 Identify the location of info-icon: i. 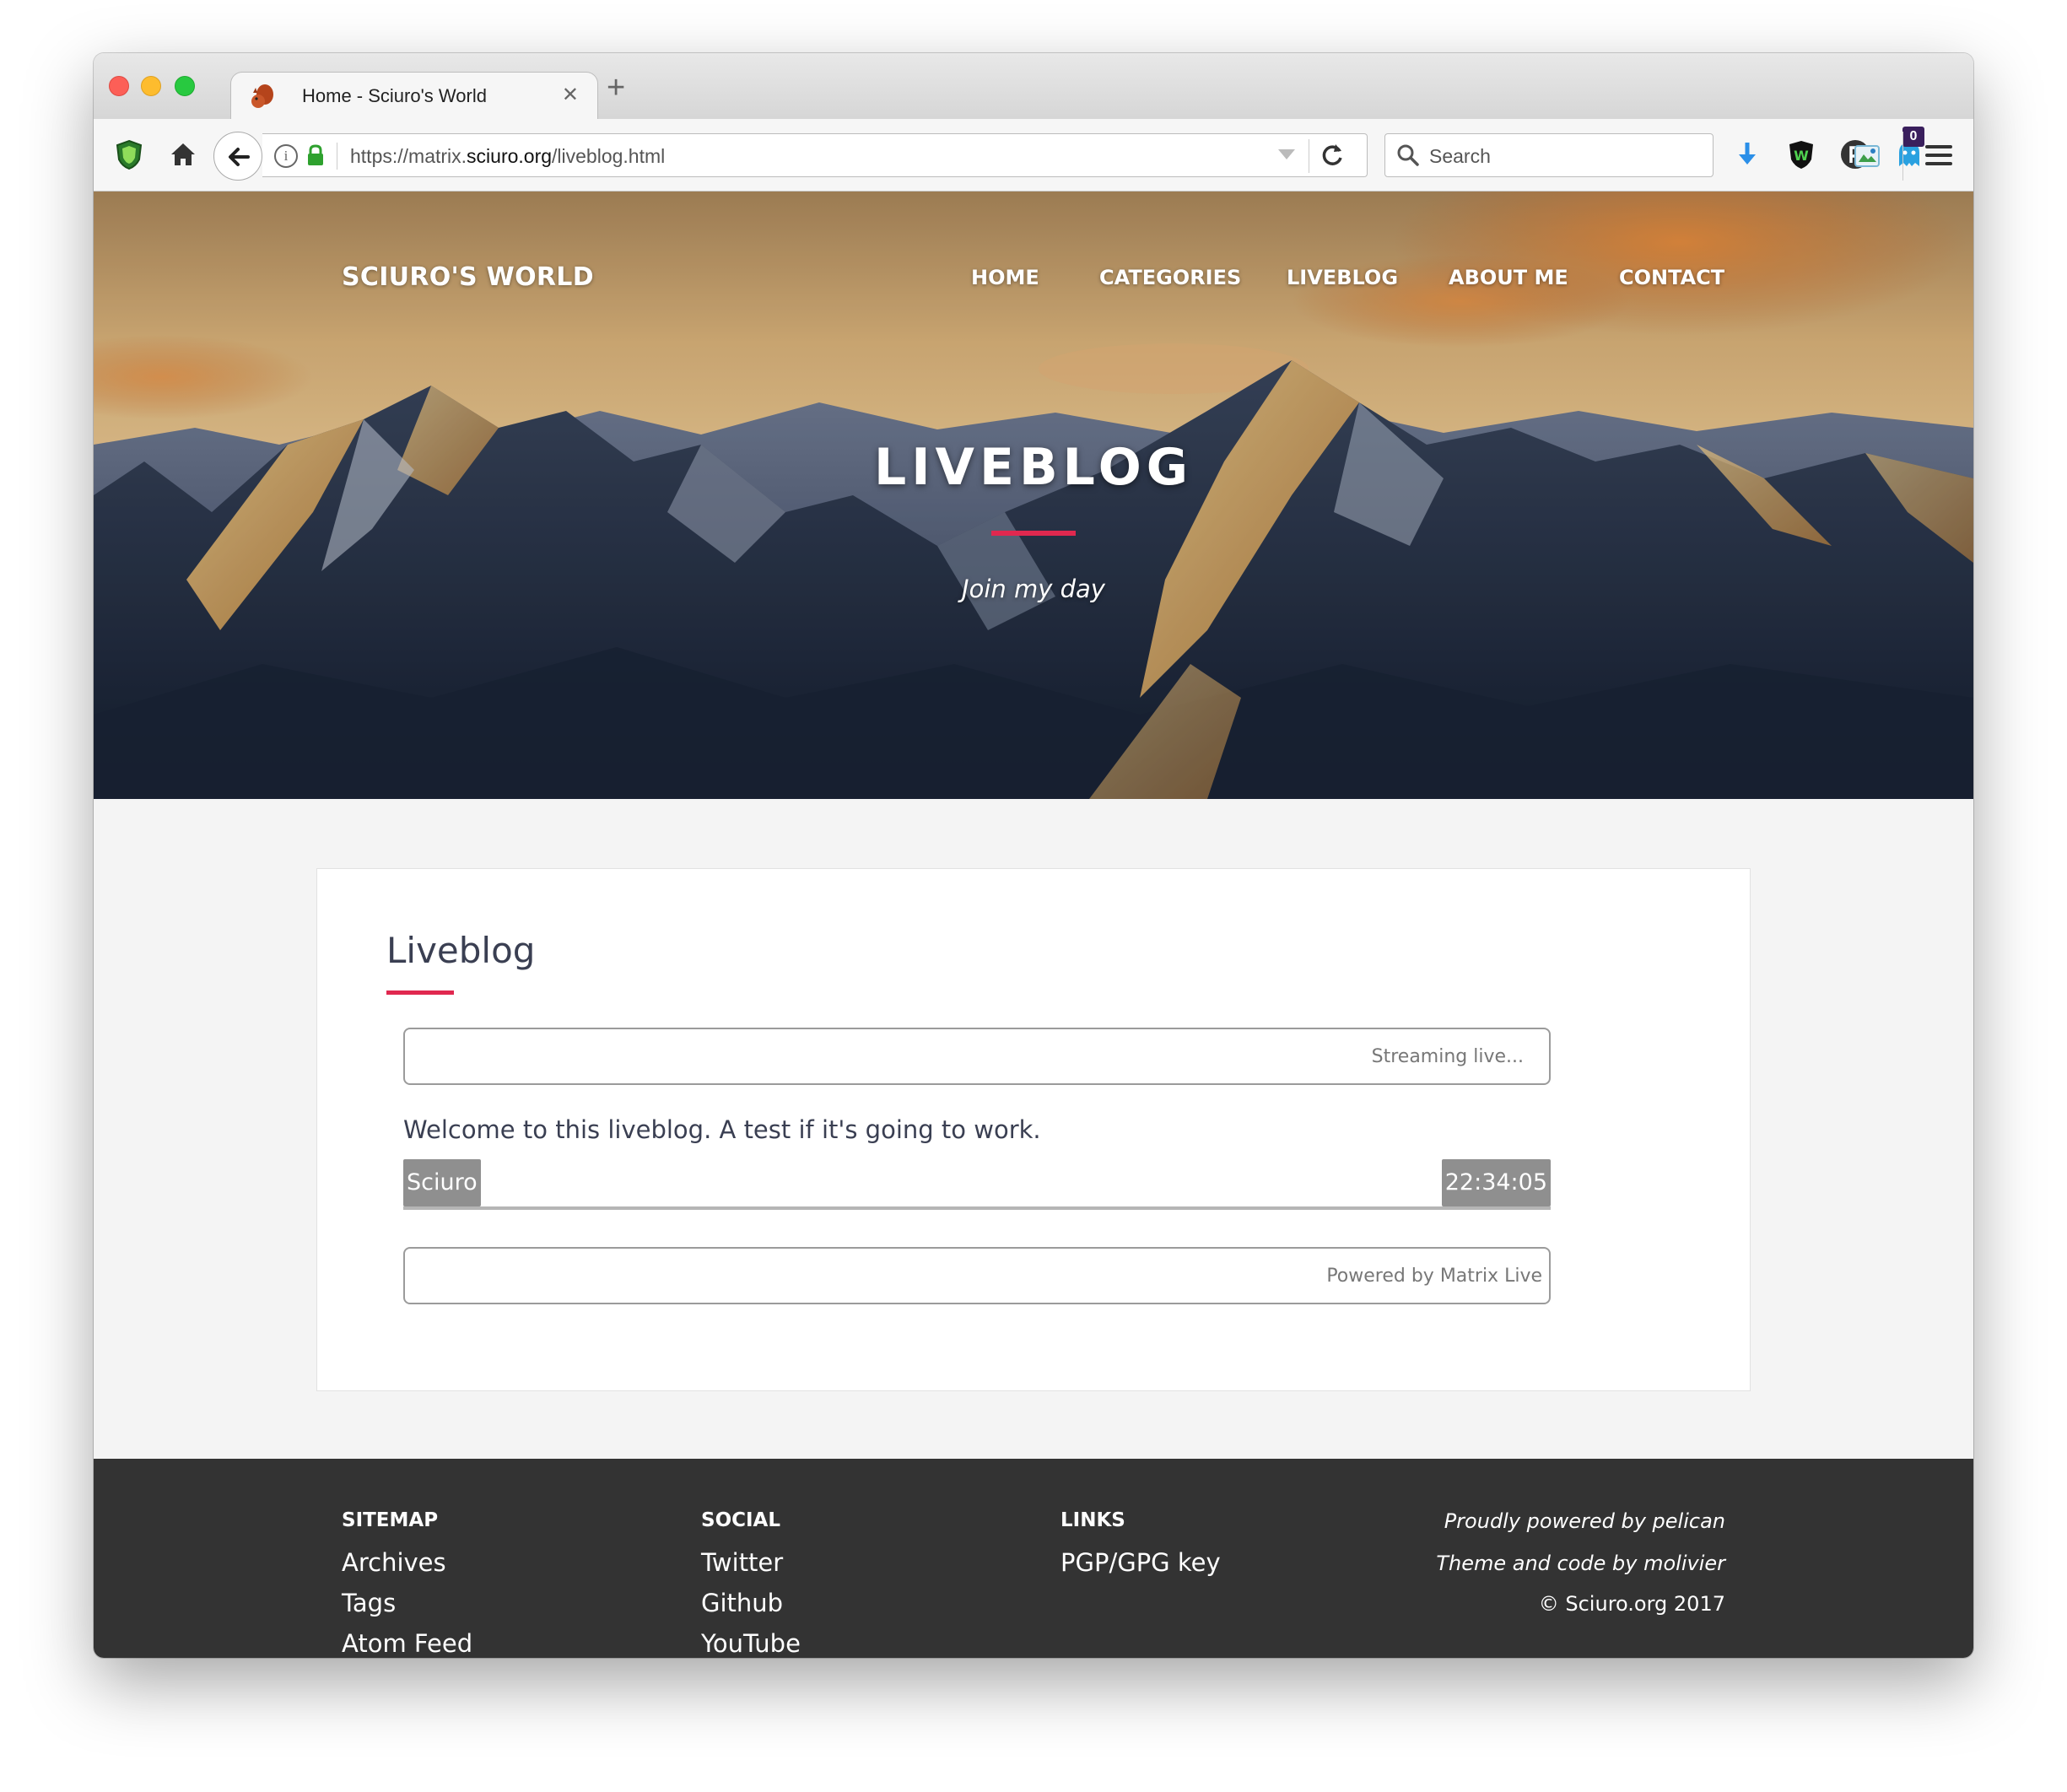
(286, 156).